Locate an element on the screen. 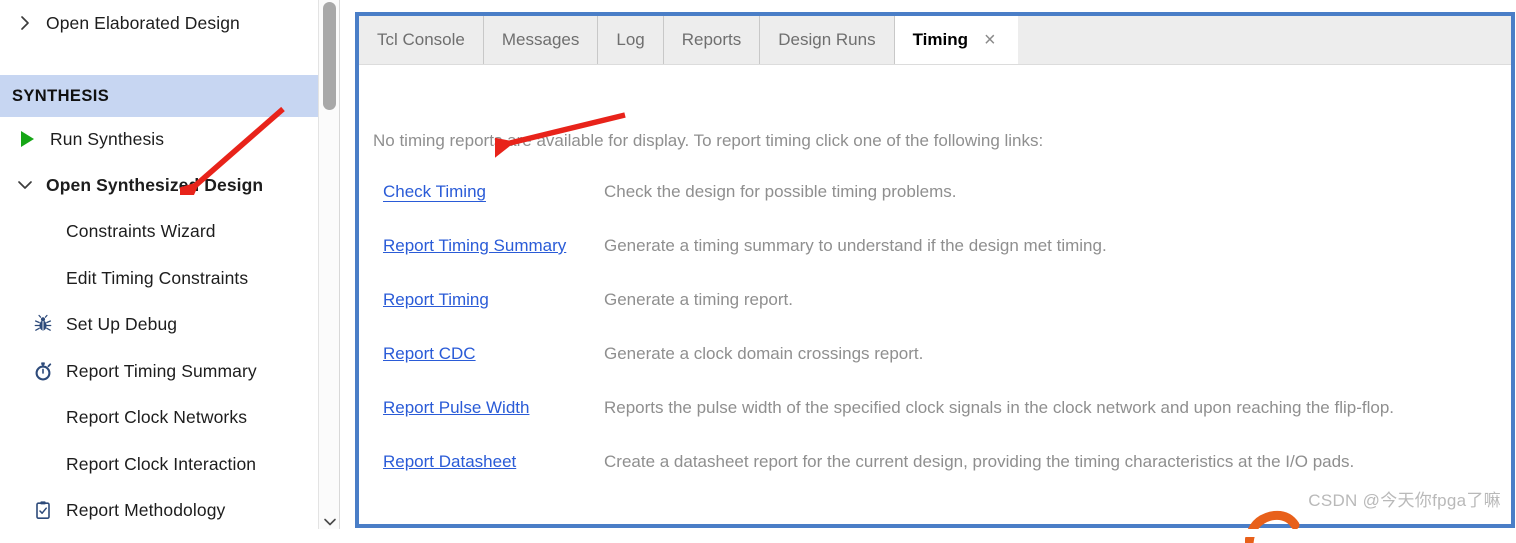 The image size is (1516, 543). tab-label: Log is located at coordinates (630, 39).